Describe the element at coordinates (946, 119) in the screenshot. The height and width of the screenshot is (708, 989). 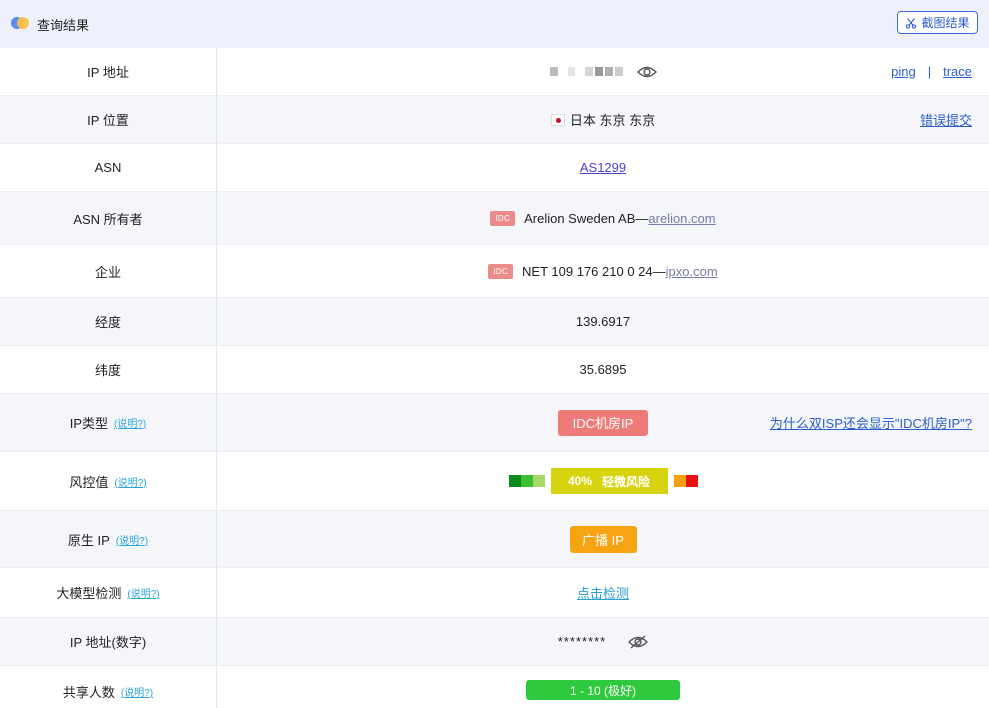
I see `report-error-link: 错误提交` at that location.